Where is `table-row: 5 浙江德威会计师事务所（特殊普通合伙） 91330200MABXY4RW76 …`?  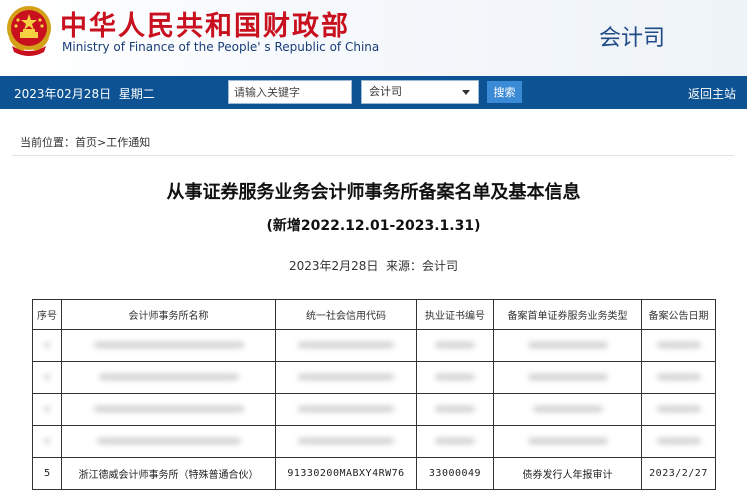
table-row: 5 浙江德威会计师事务所（特殊普通合伙） 91330200MABXY4RW76 … is located at coordinates (374, 473).